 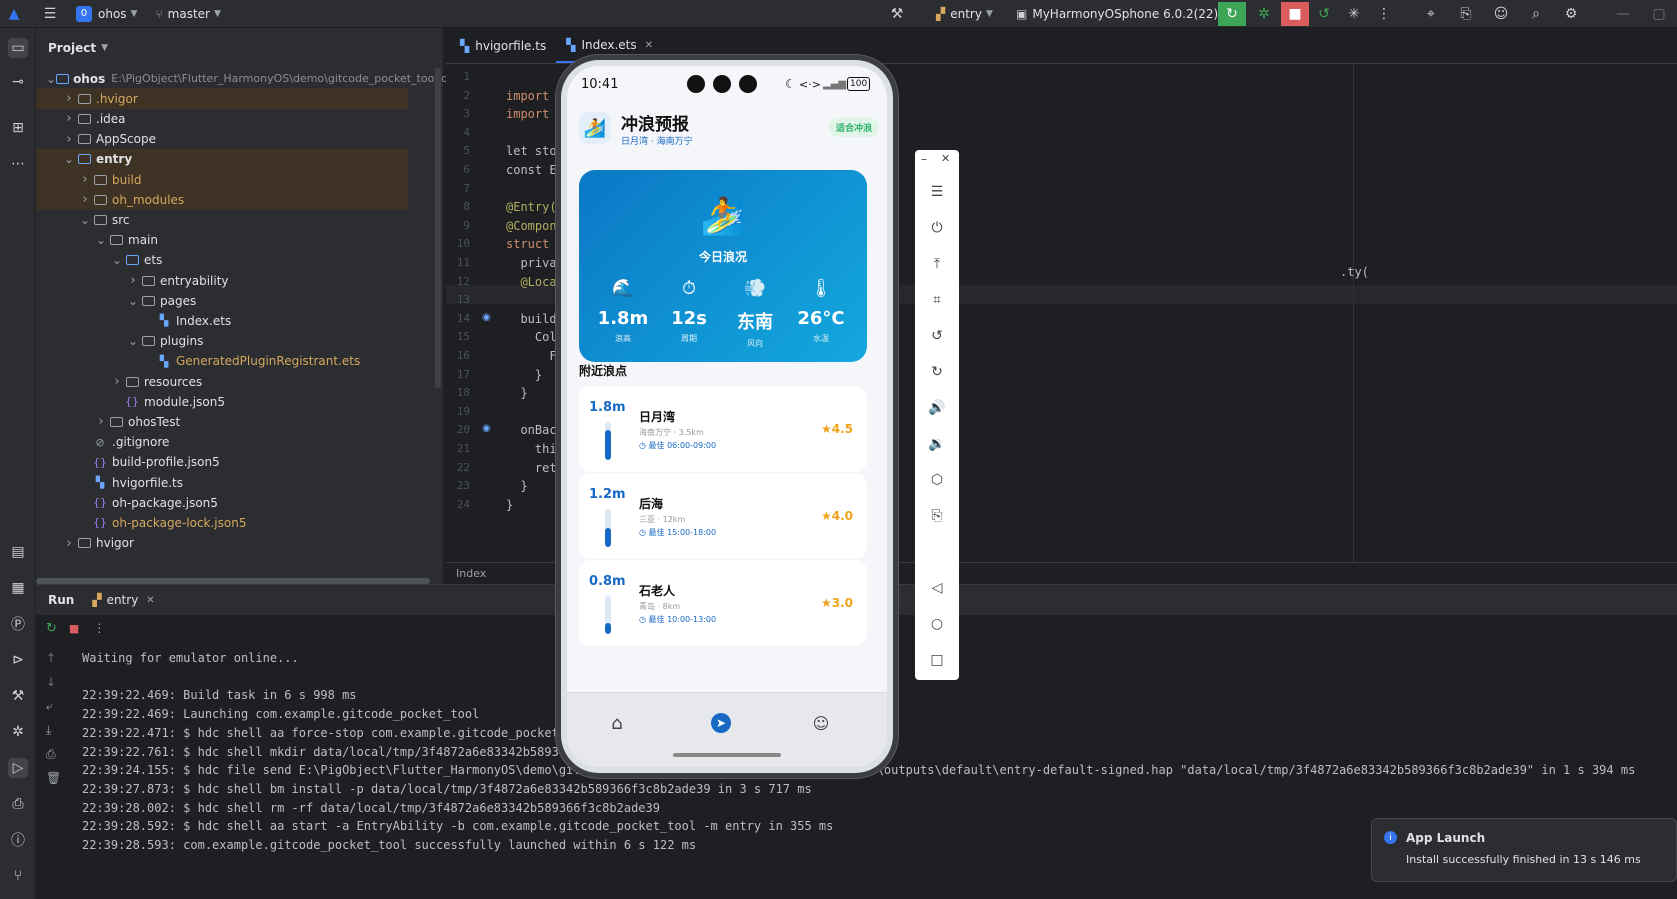 What do you see at coordinates (222, 139) in the screenshot?
I see `tree-item: › AppScope` at bounding box center [222, 139].